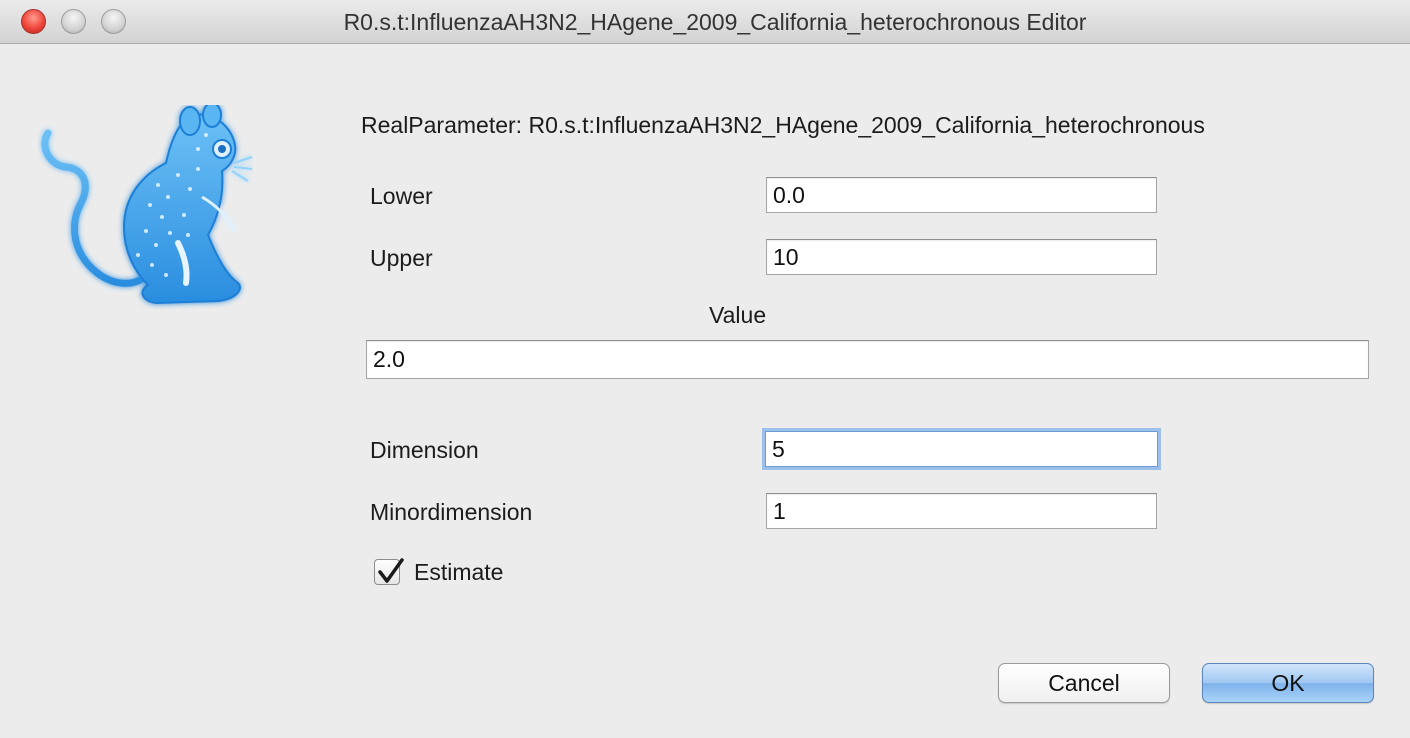  Describe the element at coordinates (961, 257) in the screenshot. I see `upper-field` at that location.